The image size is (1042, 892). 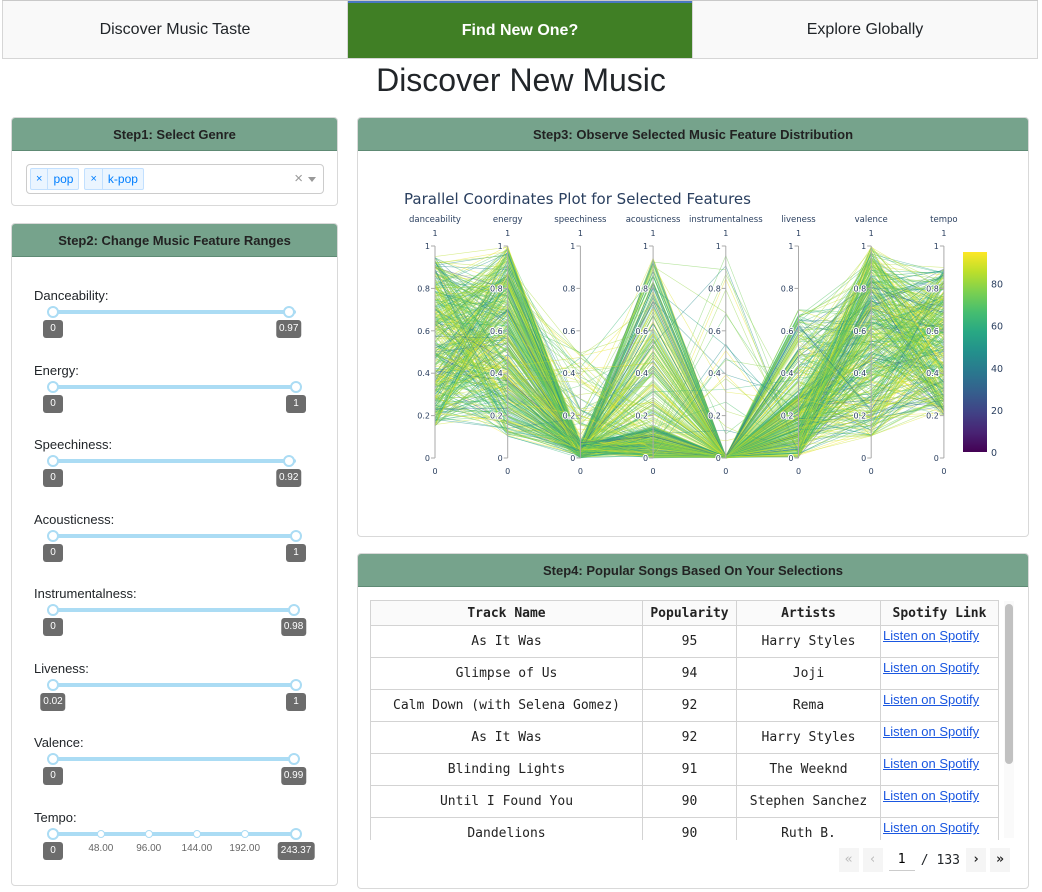 I want to click on table-scrollbar, so click(x=1009, y=719).